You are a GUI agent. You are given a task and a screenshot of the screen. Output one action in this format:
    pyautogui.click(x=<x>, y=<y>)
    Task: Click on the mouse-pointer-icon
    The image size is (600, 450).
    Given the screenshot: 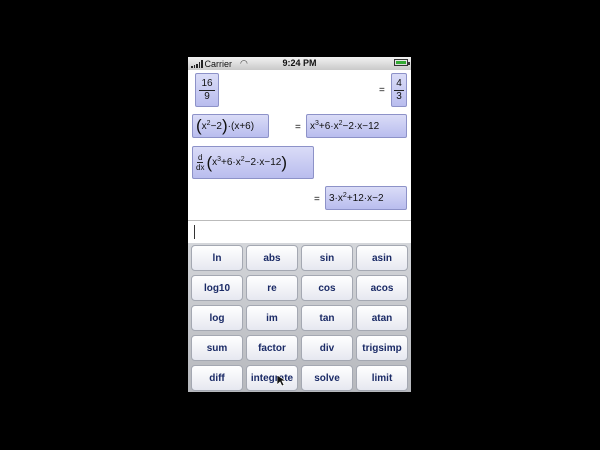 What is the action you would take?
    pyautogui.click(x=281, y=380)
    